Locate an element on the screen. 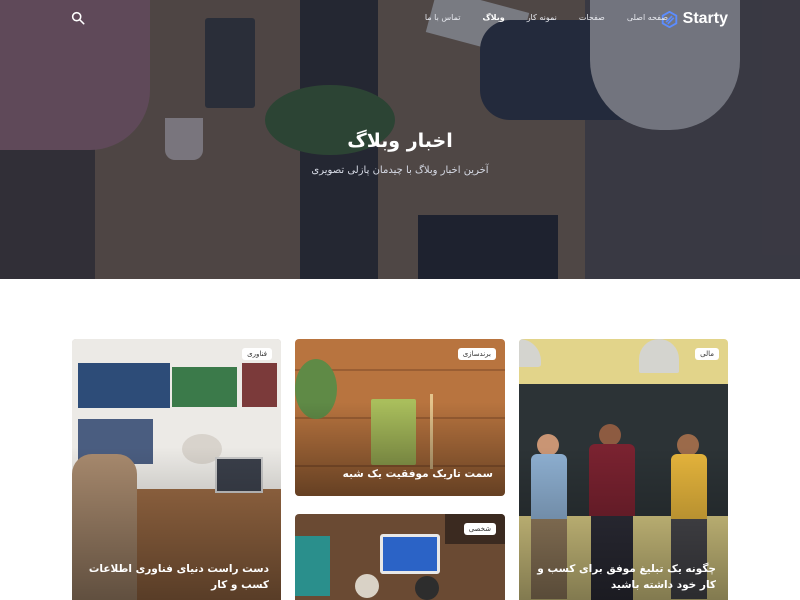  post-title: دست راست دنیای فناوری اطلاعات کسب و کار is located at coordinates (175, 577).